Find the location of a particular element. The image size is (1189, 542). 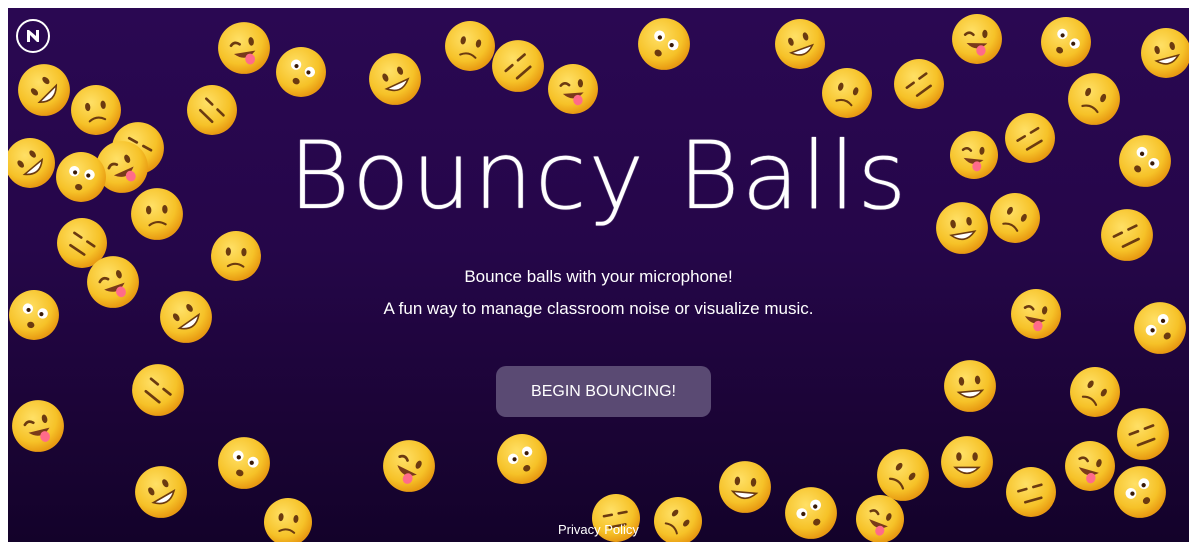

slight-smile-emoji-ball is located at coordinates (301, 72).